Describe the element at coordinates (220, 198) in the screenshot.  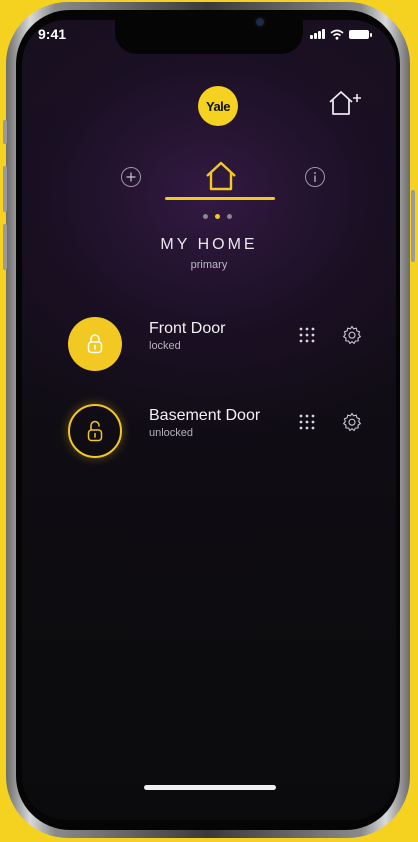
I see `active-tab-indicator` at that location.